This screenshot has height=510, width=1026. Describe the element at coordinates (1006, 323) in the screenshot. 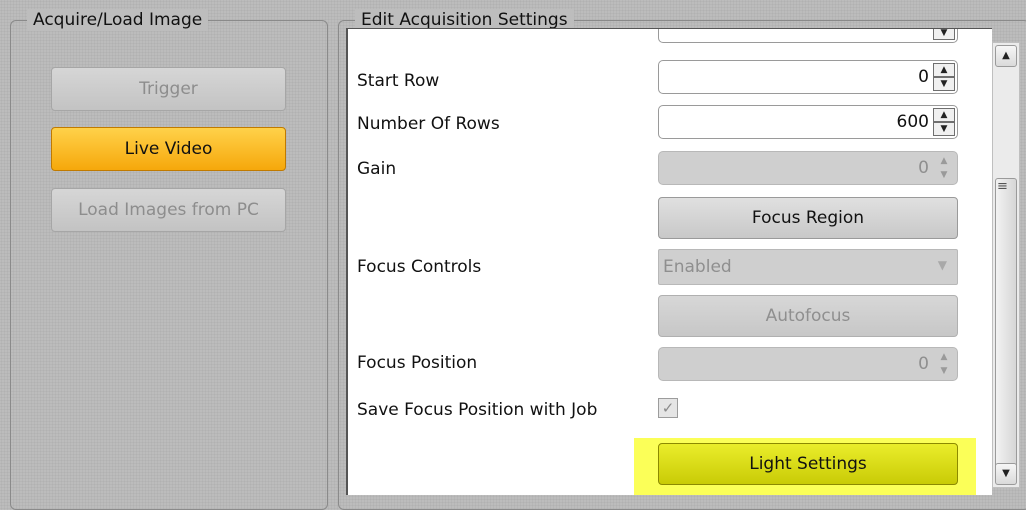

I see `scrollbar-thumb` at that location.